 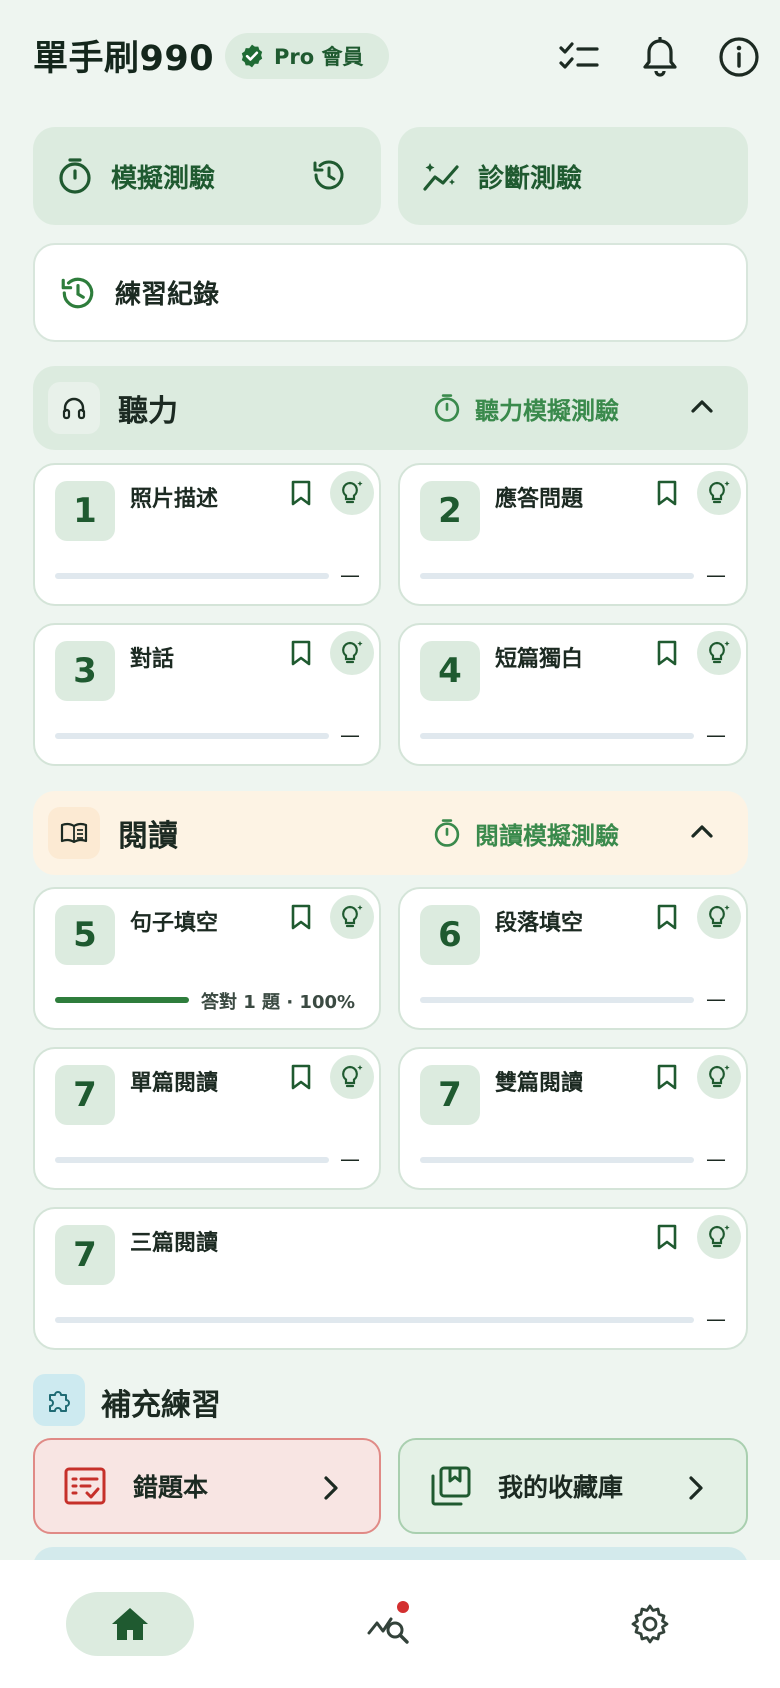 What do you see at coordinates (450, 511) in the screenshot?
I see `part-number: 2` at bounding box center [450, 511].